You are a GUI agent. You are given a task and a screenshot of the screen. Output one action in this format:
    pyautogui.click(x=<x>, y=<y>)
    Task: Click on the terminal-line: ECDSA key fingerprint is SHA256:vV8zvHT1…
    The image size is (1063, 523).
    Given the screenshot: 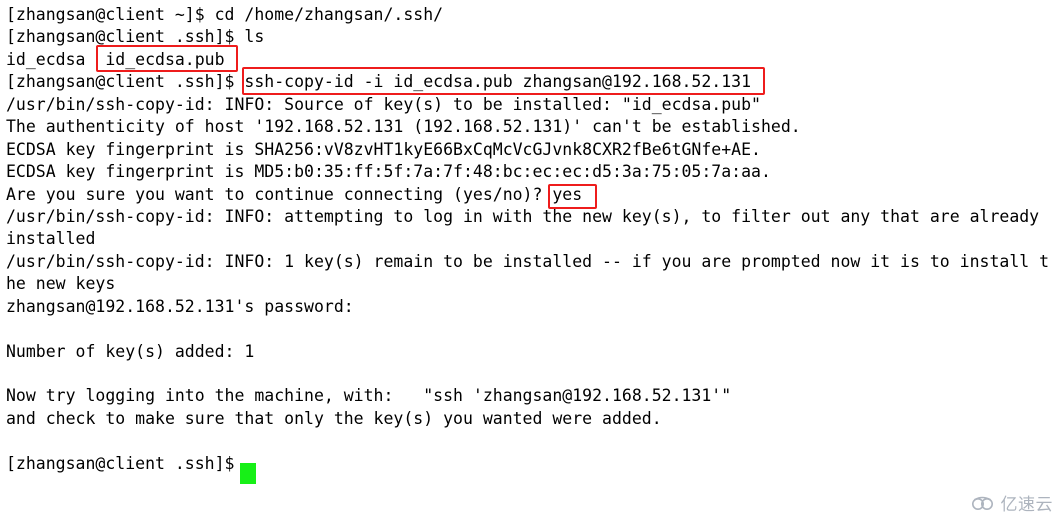 What is the action you would take?
    pyautogui.click(x=383, y=149)
    